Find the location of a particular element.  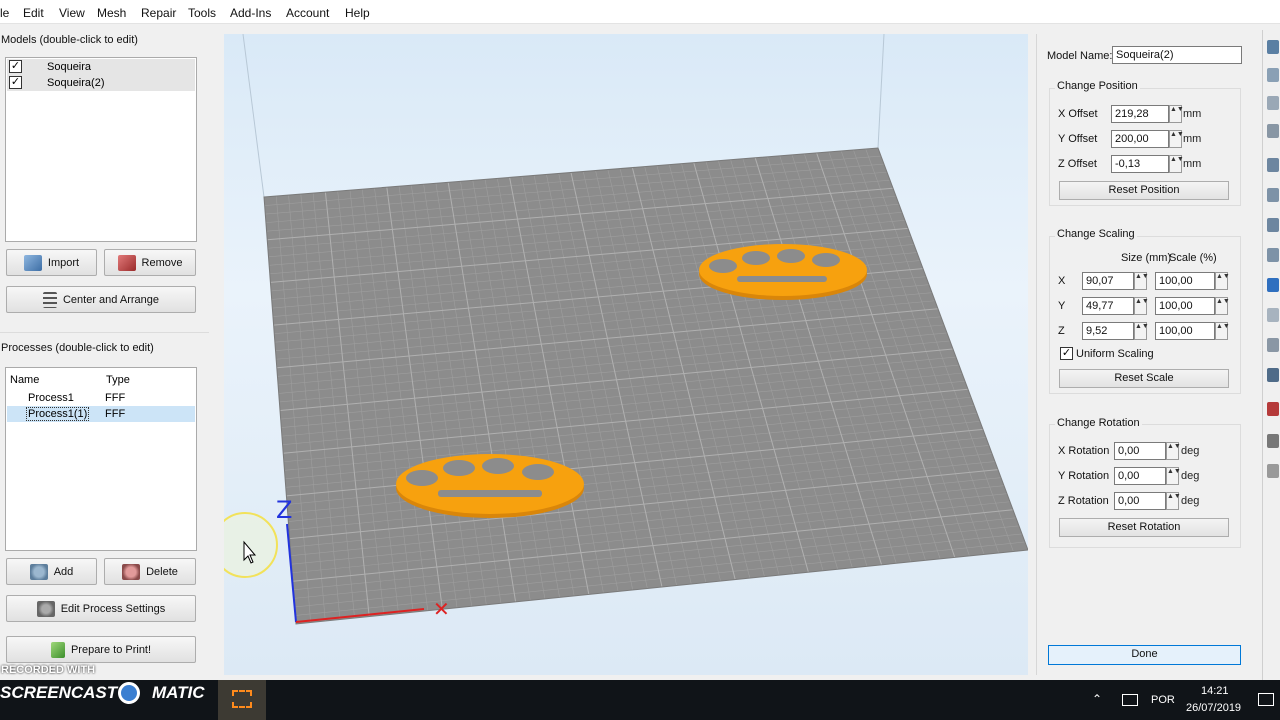

y-rotation-field: 0,00 is located at coordinates (1140, 476).